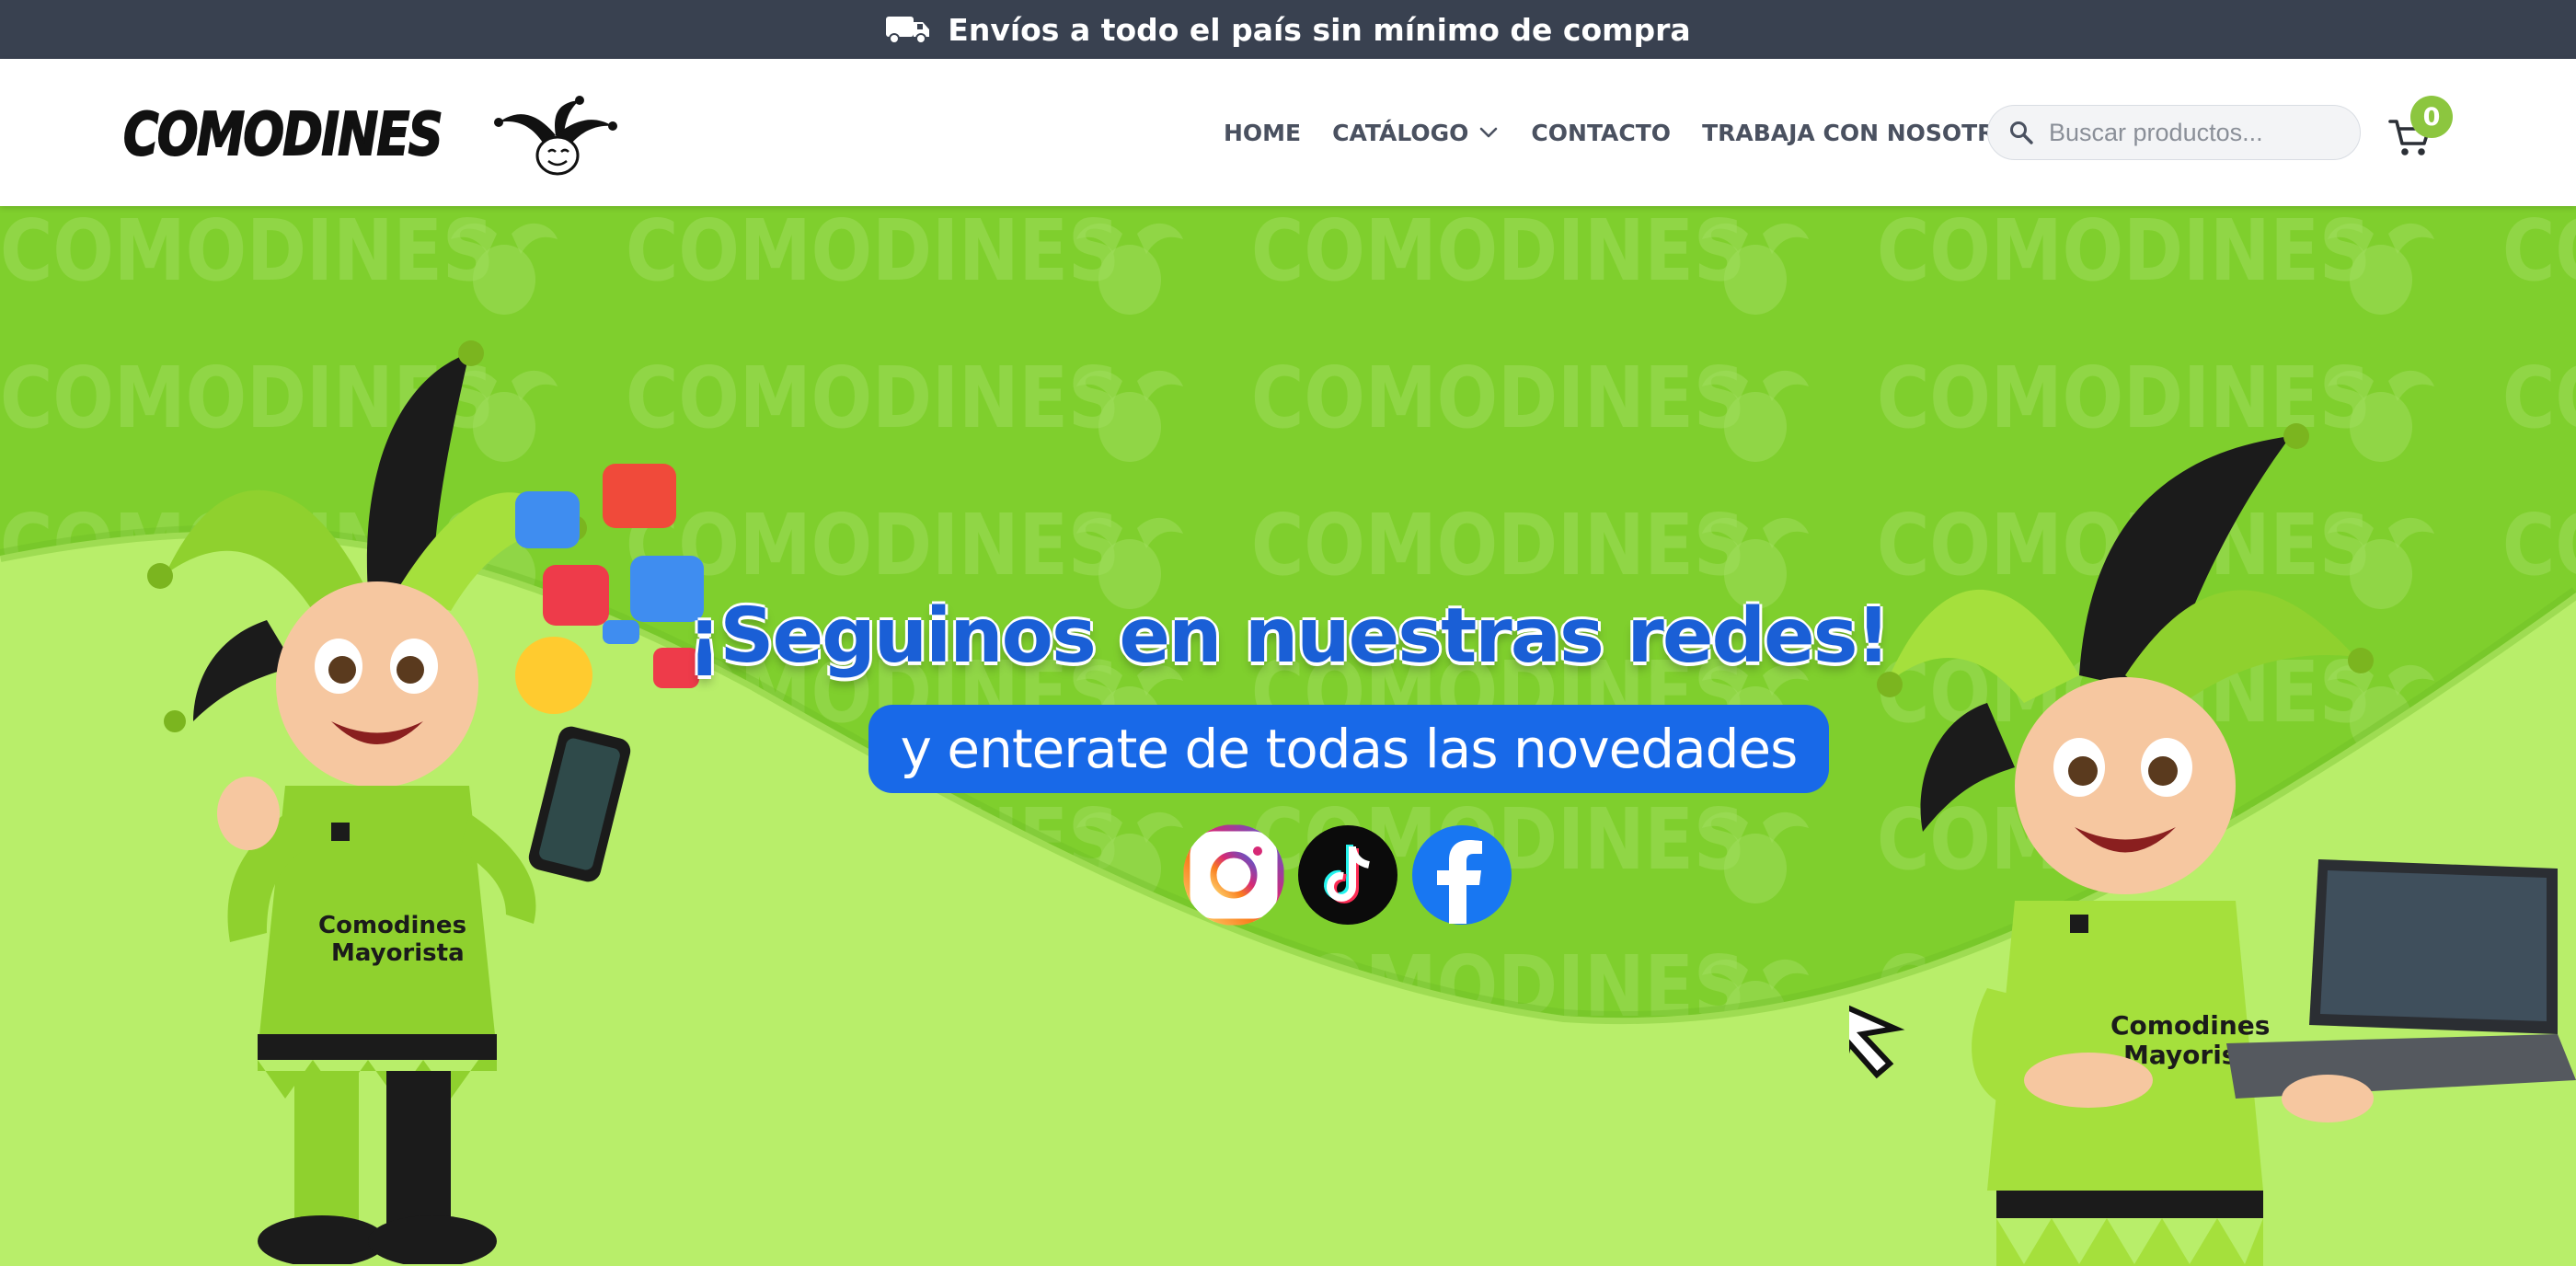 The height and width of the screenshot is (1266, 2576). I want to click on chevron-down-icon, so click(1489, 132).